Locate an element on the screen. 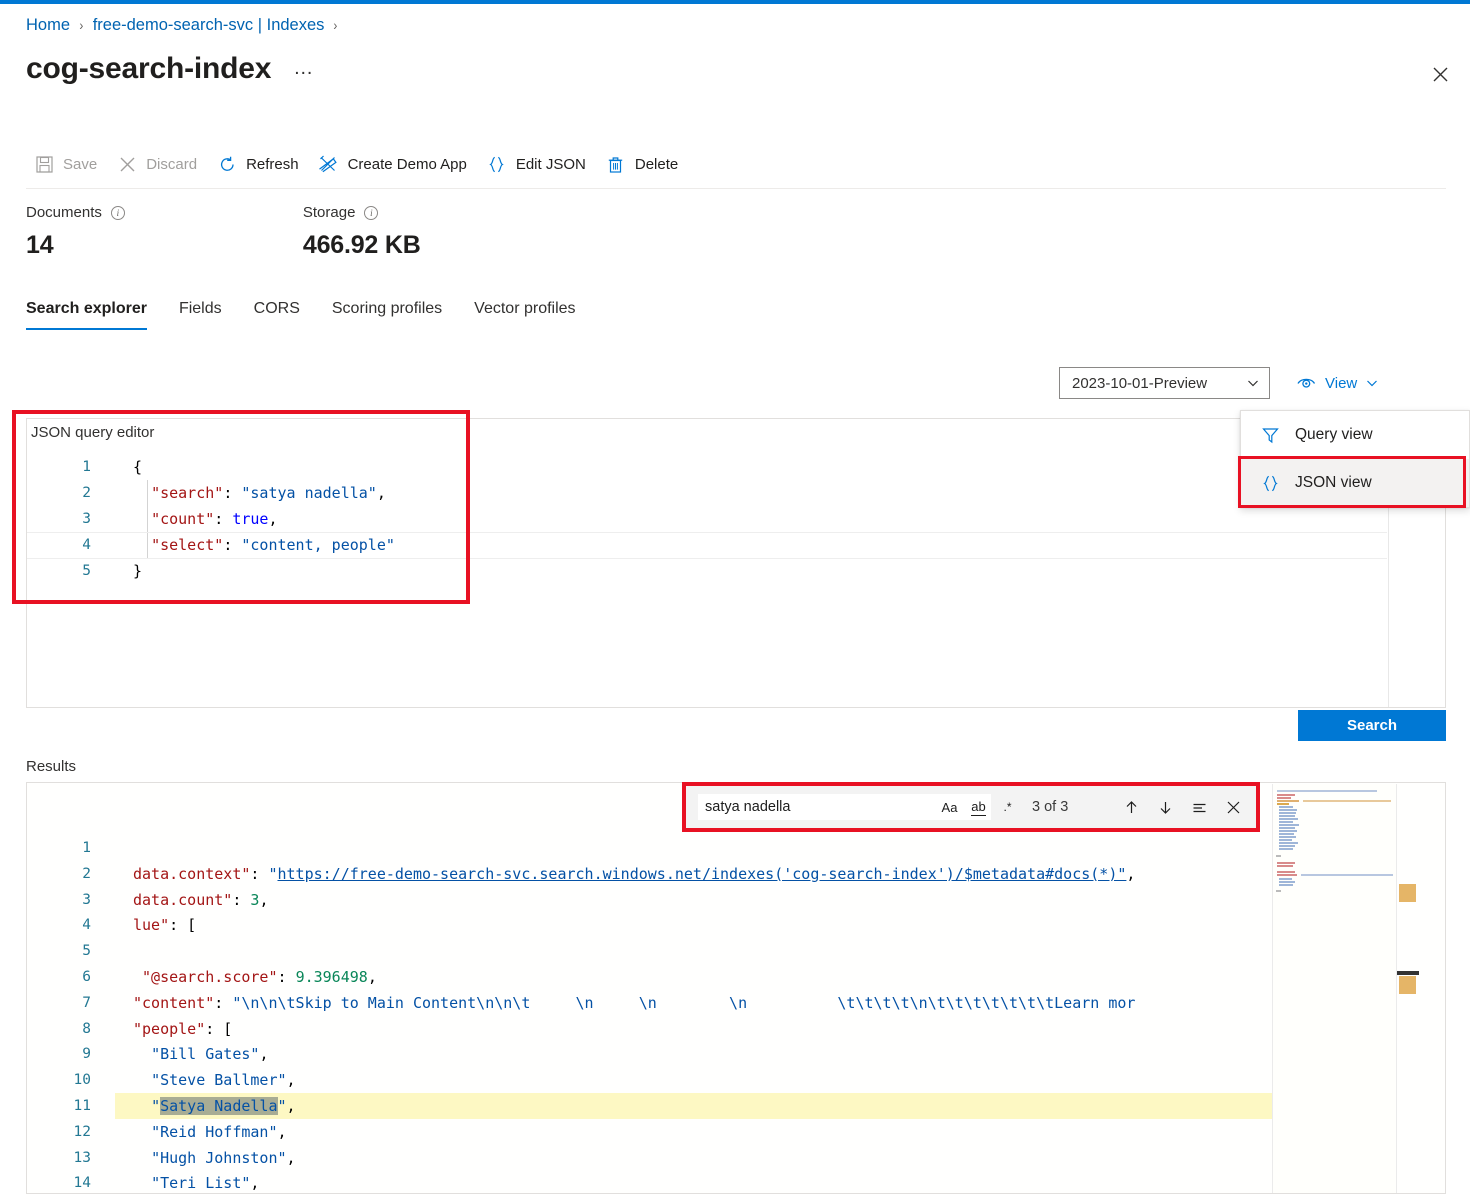 Image resolution: width=1470 pixels, height=1194 pixels. discard-label: Discard is located at coordinates (172, 164).